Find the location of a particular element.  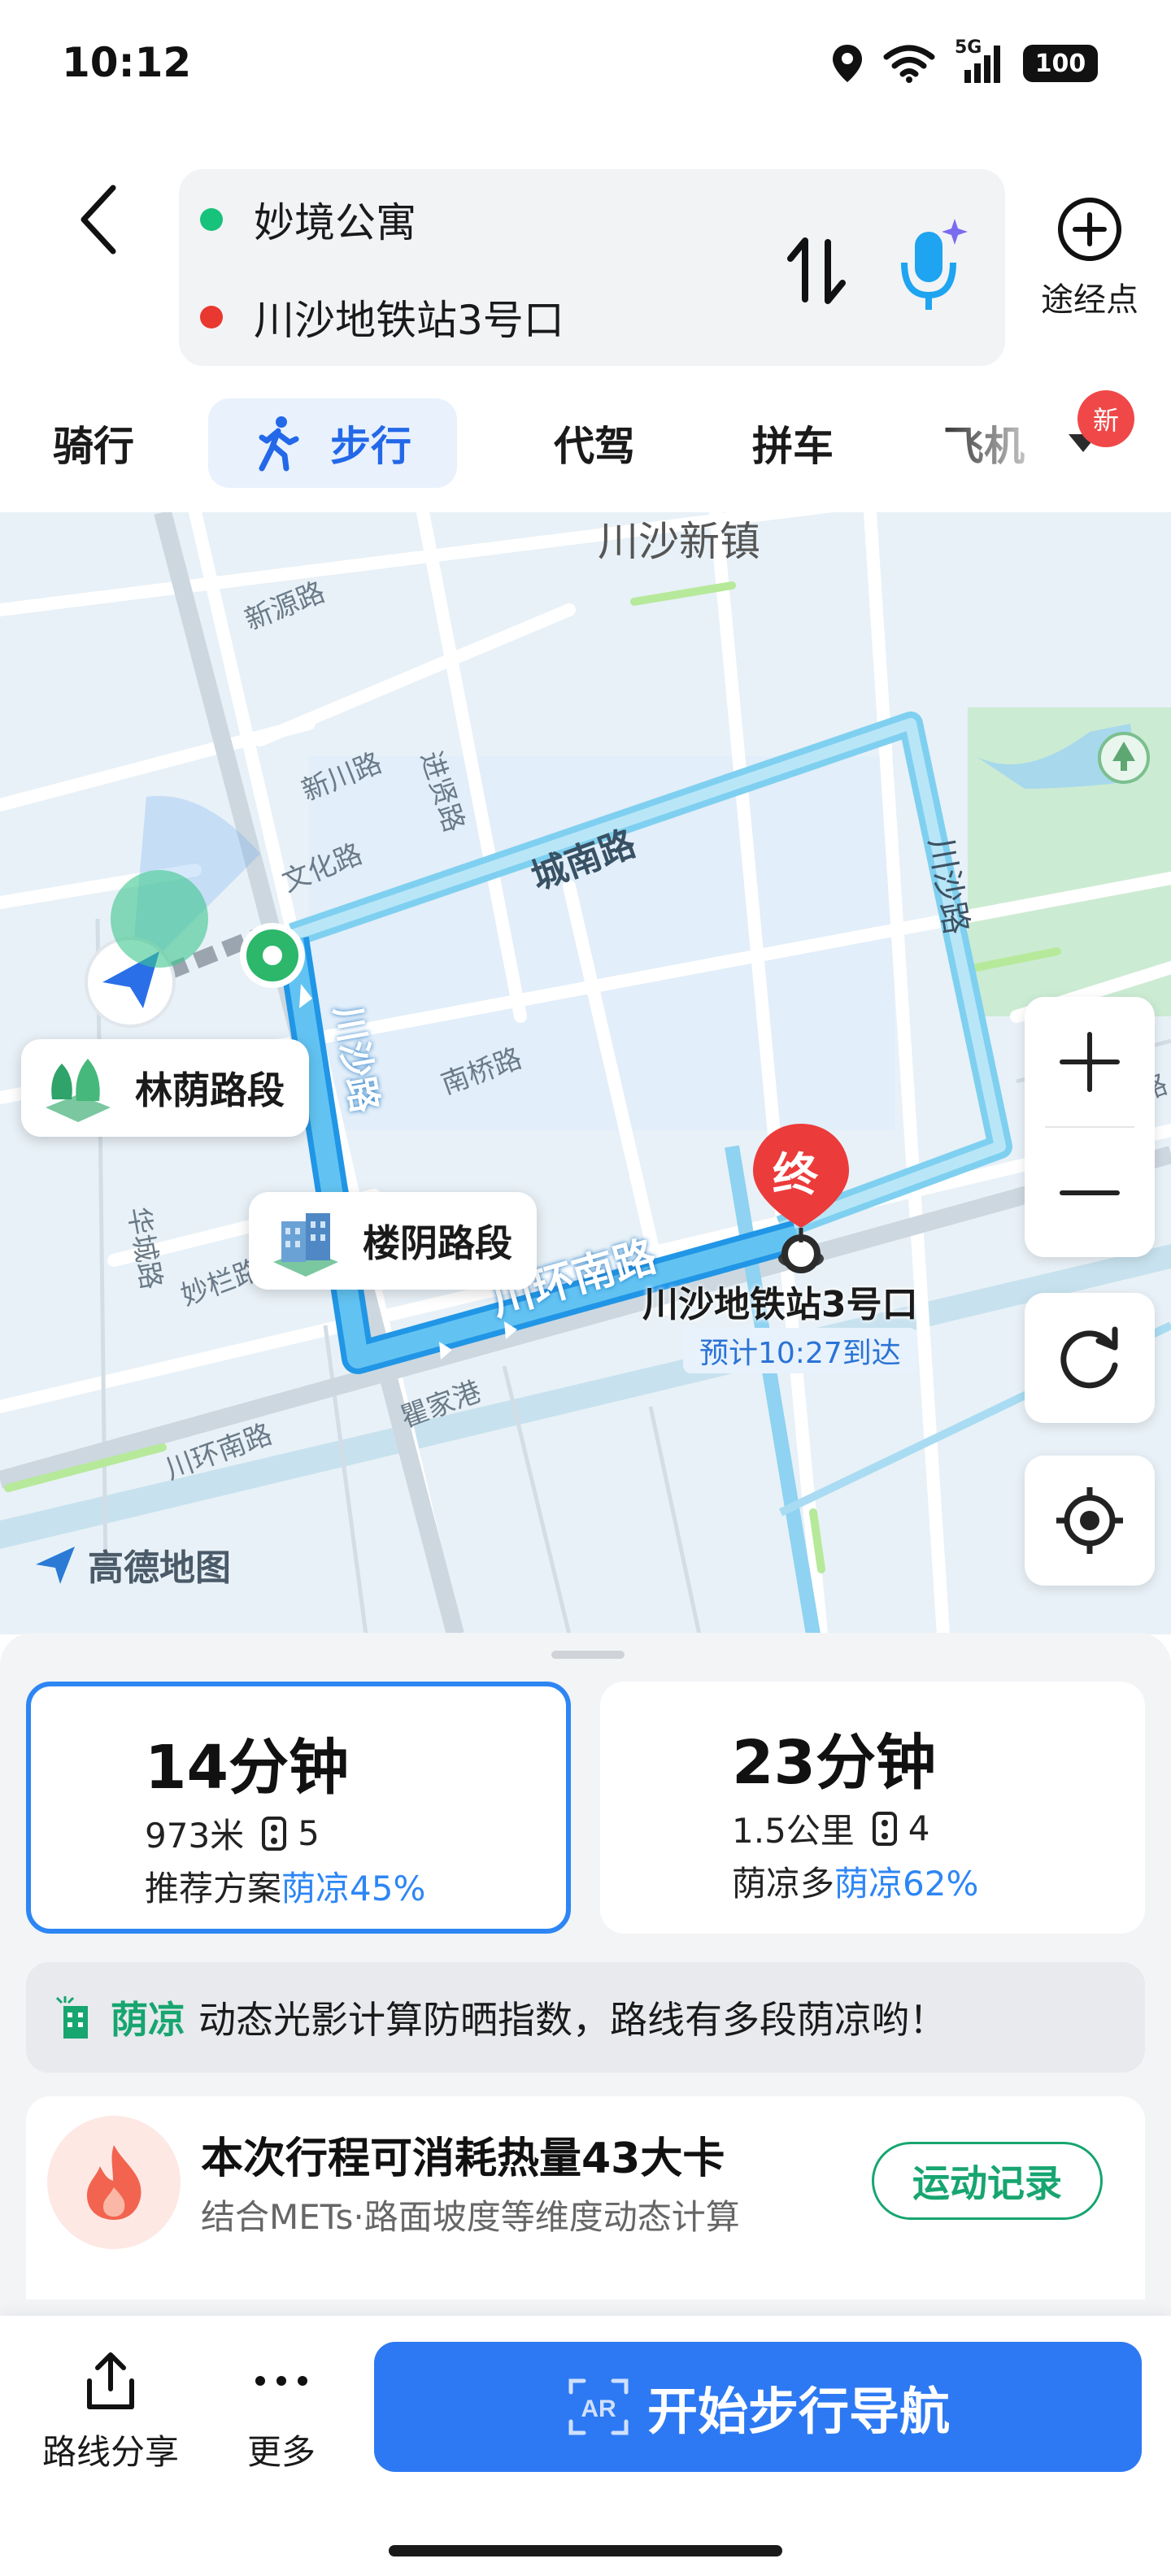

option-2-lights: 4 is located at coordinates (919, 1828).